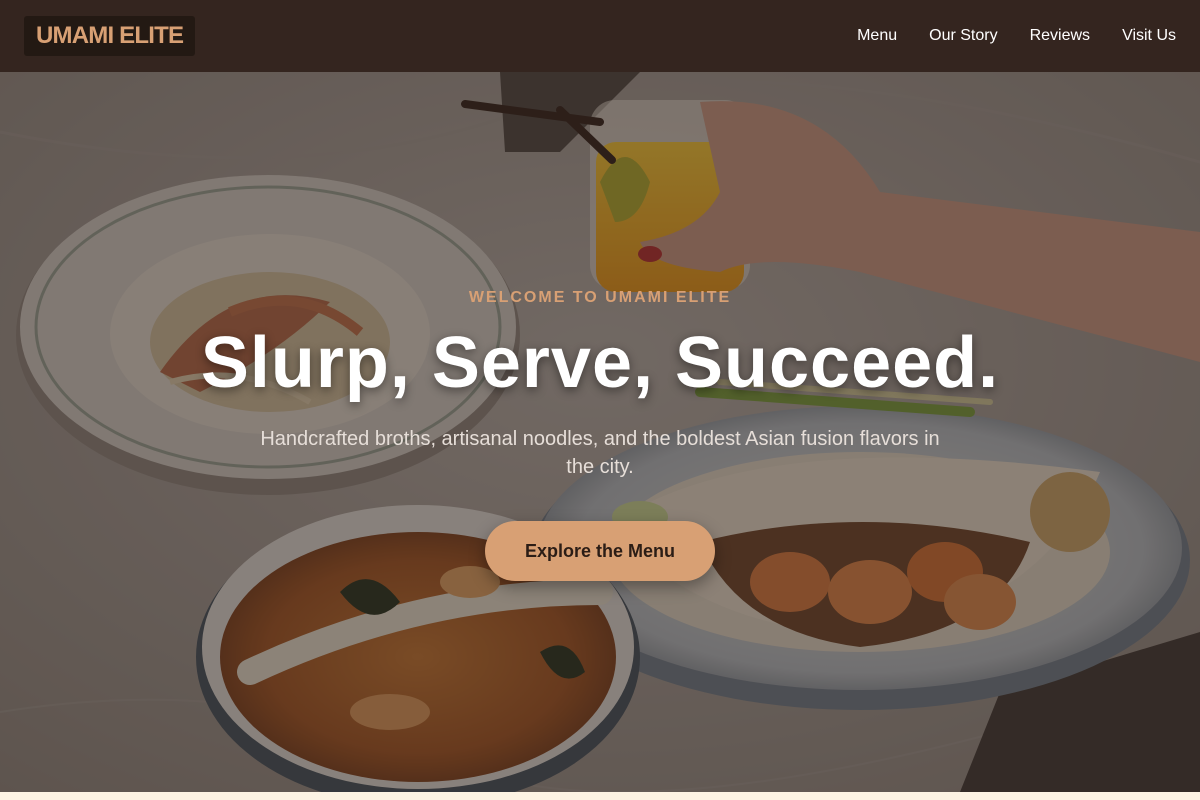 Image resolution: width=1200 pixels, height=800 pixels. I want to click on nav-link-menu: Menu, so click(877, 36).